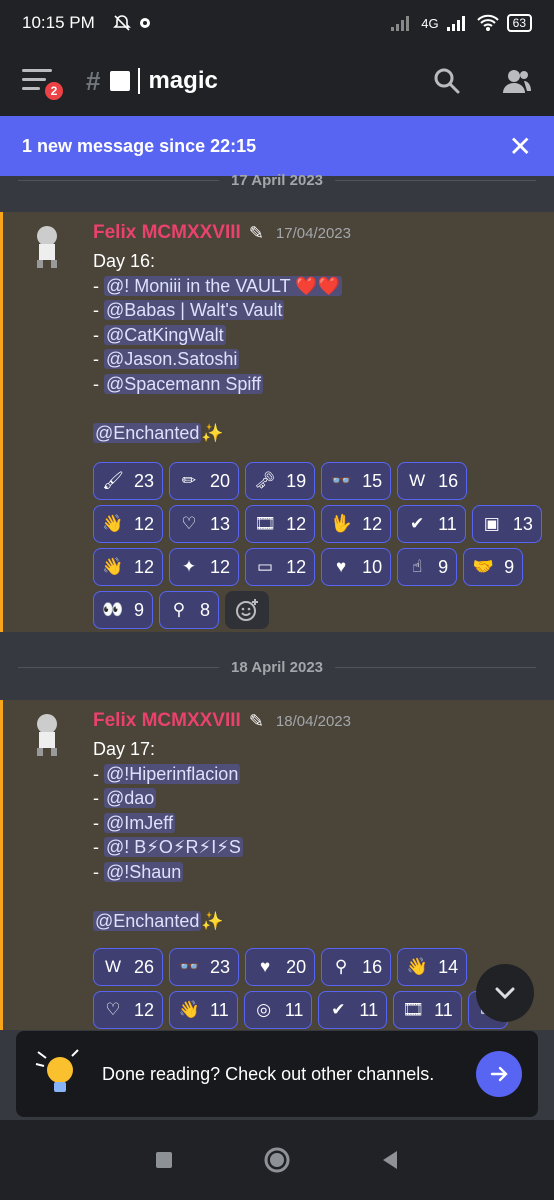  Describe the element at coordinates (372, 480) in the screenshot. I see `reaction-count: 15` at that location.